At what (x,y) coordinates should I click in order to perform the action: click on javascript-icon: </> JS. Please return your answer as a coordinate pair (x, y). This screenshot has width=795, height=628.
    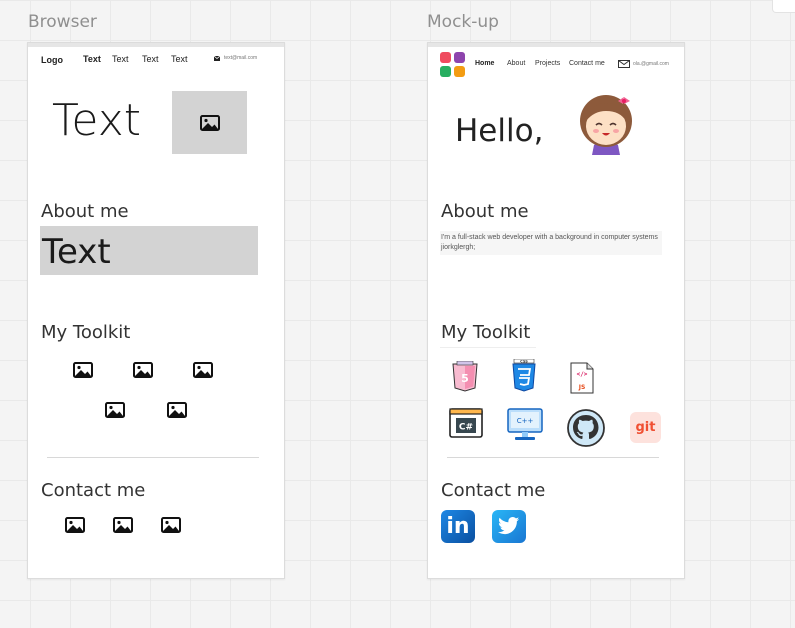
    Looking at the image, I should click on (582, 378).